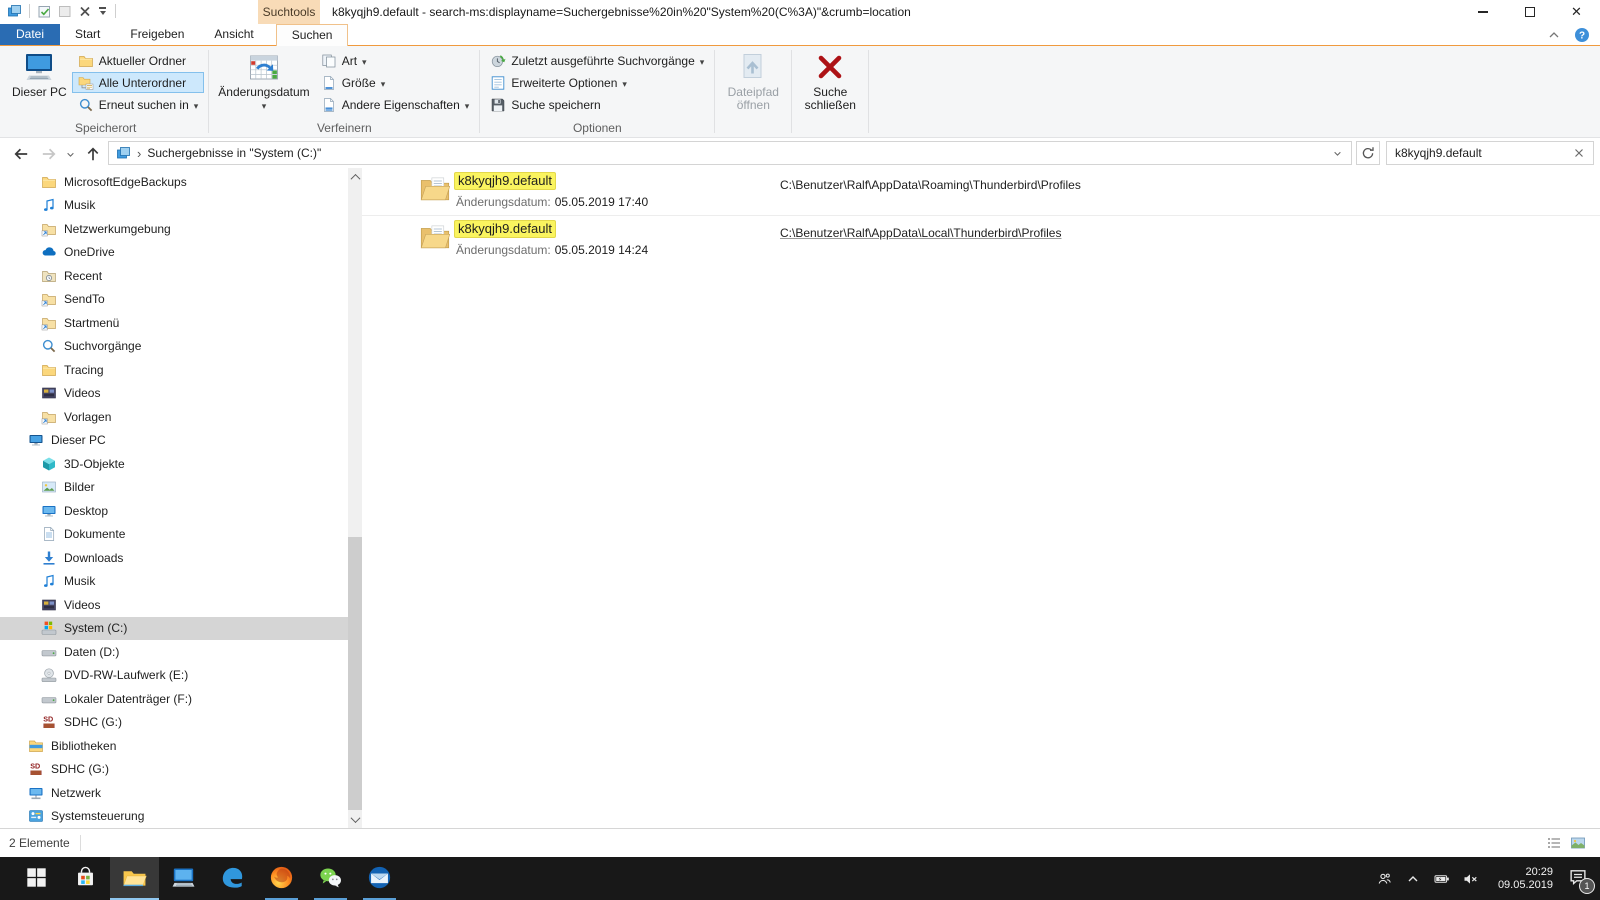 The image size is (1600, 900). I want to click on collapse-ribbon-icon, so click(1554, 35).